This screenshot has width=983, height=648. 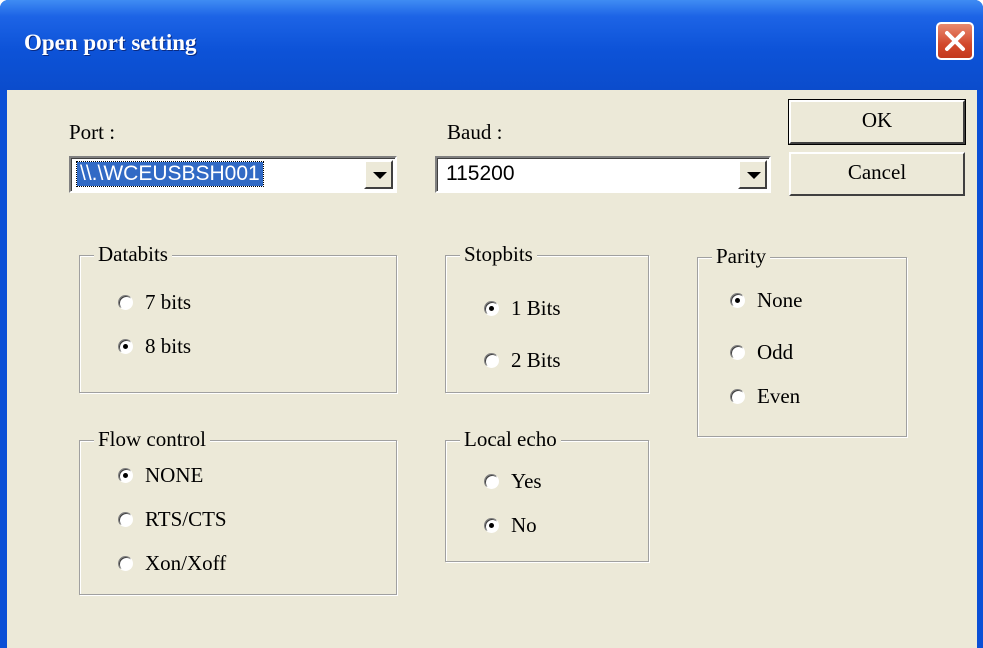 I want to click on echo-option-label: No, so click(x=524, y=525).